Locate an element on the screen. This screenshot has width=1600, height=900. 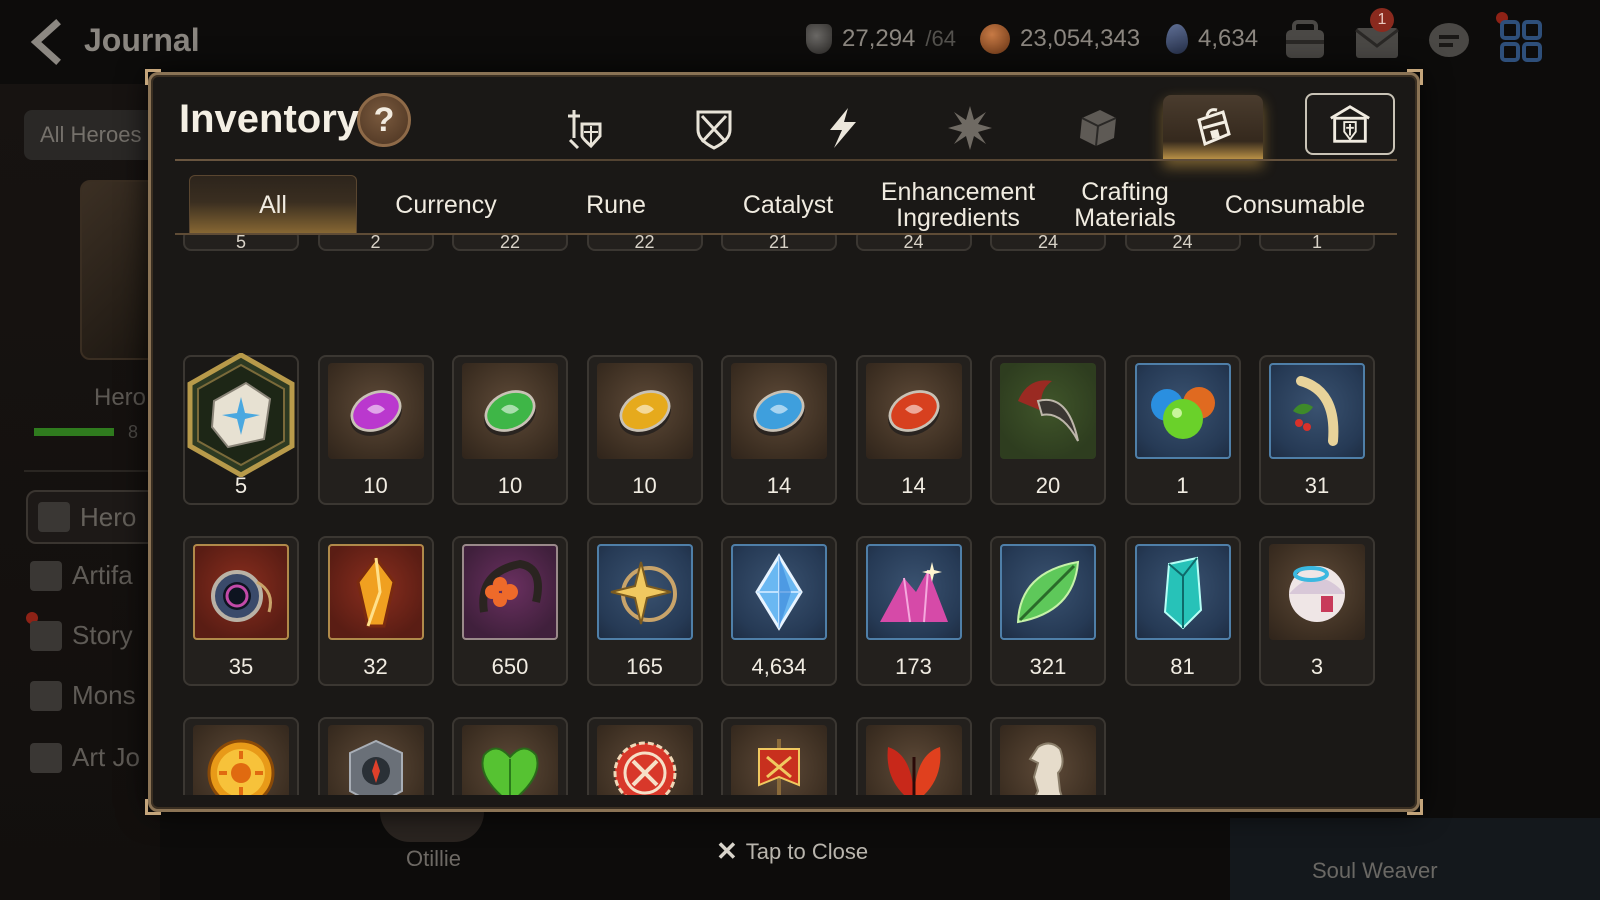
divider is located at coordinates (786, 160).